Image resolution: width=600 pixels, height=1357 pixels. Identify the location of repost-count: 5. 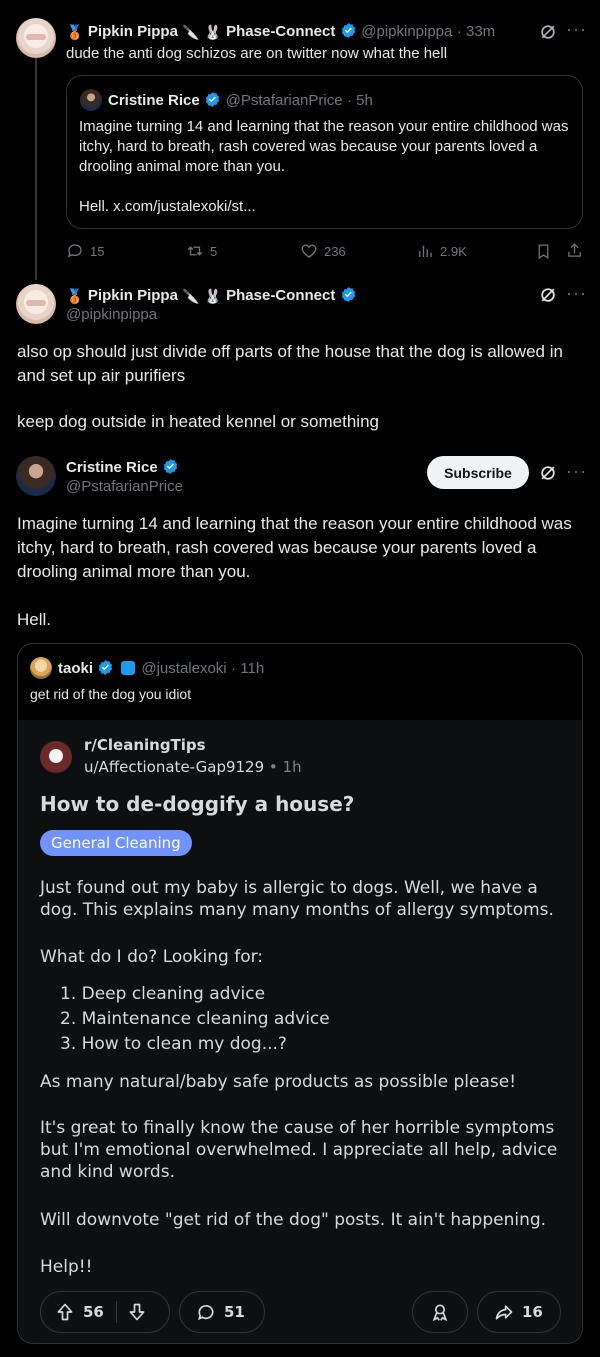
(214, 251).